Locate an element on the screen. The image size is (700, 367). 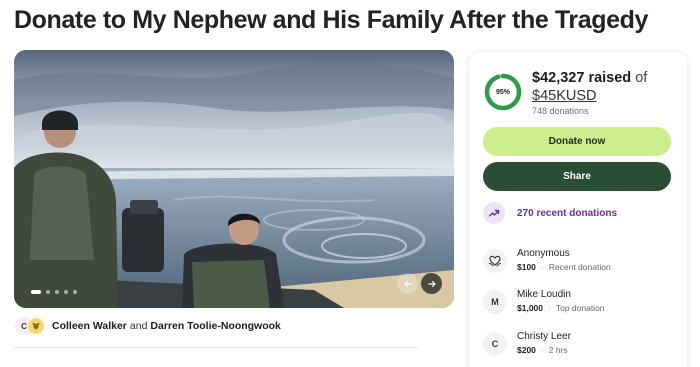
donor-item: Anonymous $100 · Recent donation is located at coordinates (547, 260).